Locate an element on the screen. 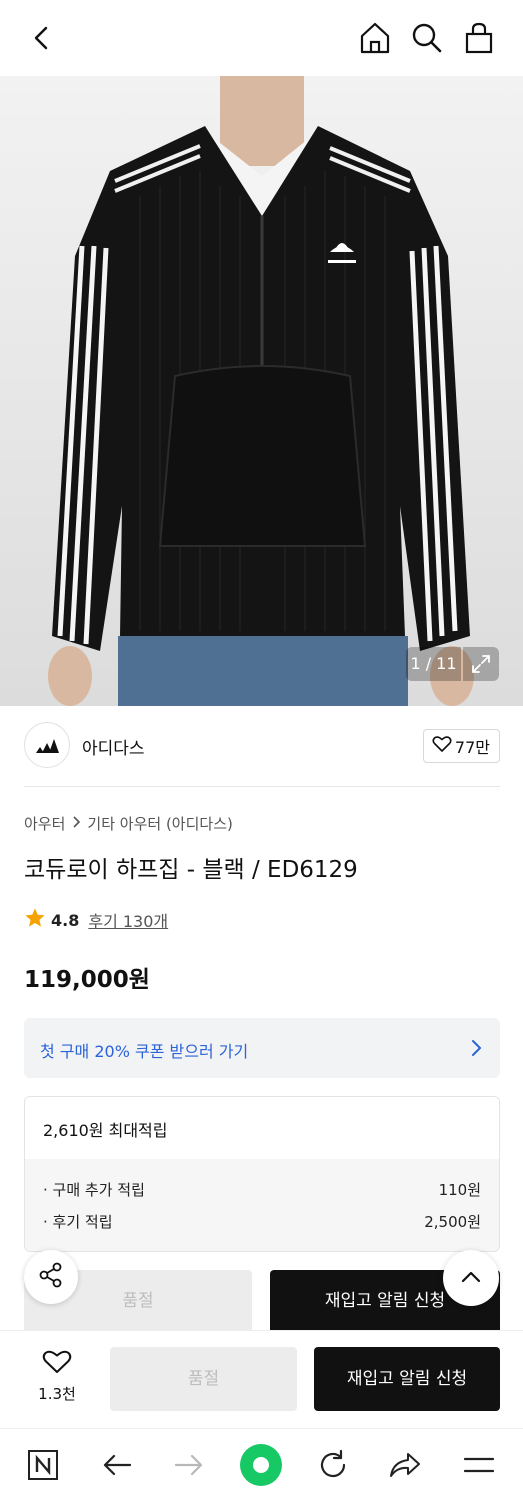 The width and height of the screenshot is (523, 1500). points-header: 2,610원 최대적립 is located at coordinates (262, 1128).